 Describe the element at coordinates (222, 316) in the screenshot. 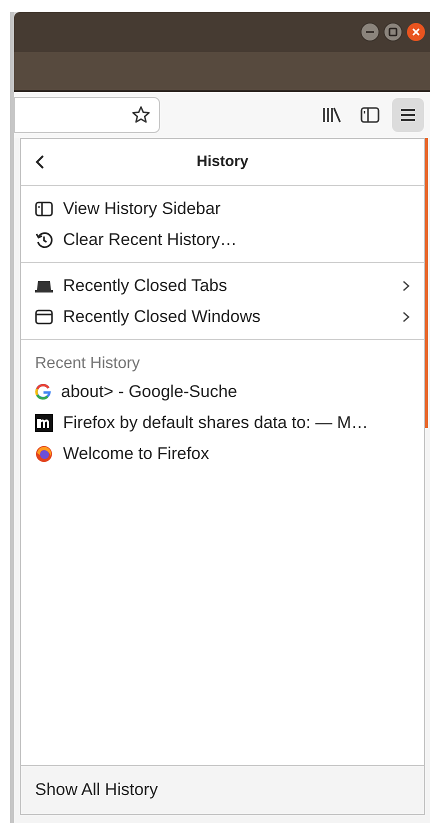

I see `submenu-item: Recently Closed Windows` at that location.